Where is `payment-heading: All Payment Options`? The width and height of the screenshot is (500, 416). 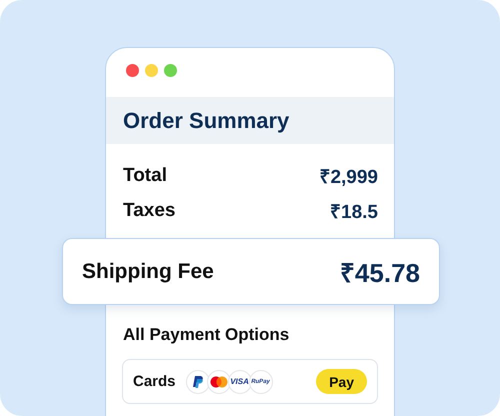 payment-heading: All Payment Options is located at coordinates (206, 334).